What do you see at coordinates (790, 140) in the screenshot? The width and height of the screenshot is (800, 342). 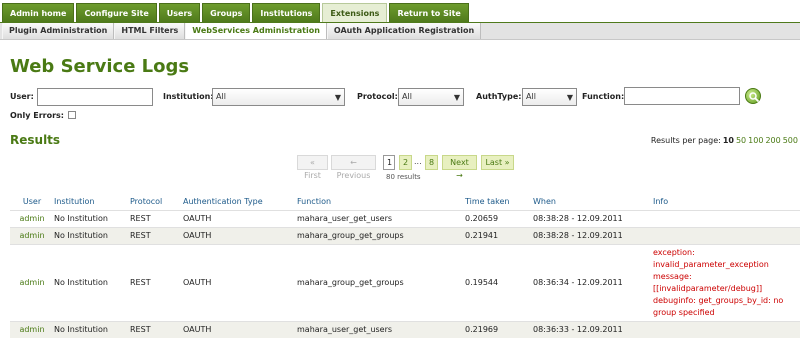 I see `per-page-option: 500` at bounding box center [790, 140].